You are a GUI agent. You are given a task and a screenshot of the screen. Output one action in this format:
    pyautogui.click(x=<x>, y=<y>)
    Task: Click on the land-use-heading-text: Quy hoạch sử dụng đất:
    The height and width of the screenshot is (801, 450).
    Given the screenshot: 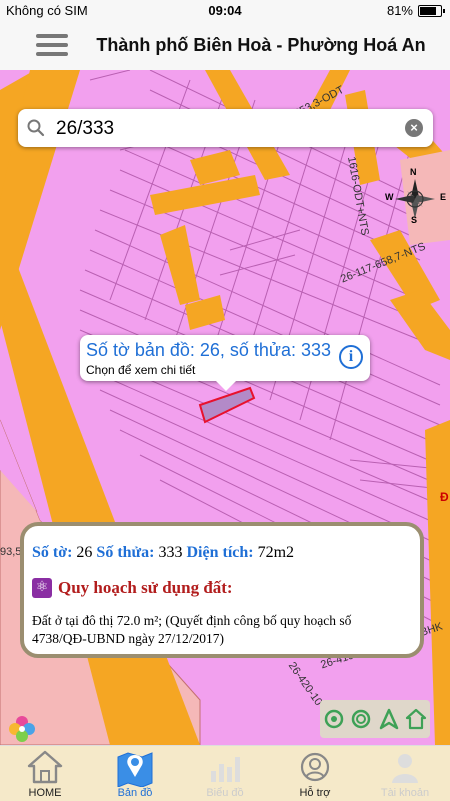 What is the action you would take?
    pyautogui.click(x=145, y=587)
    